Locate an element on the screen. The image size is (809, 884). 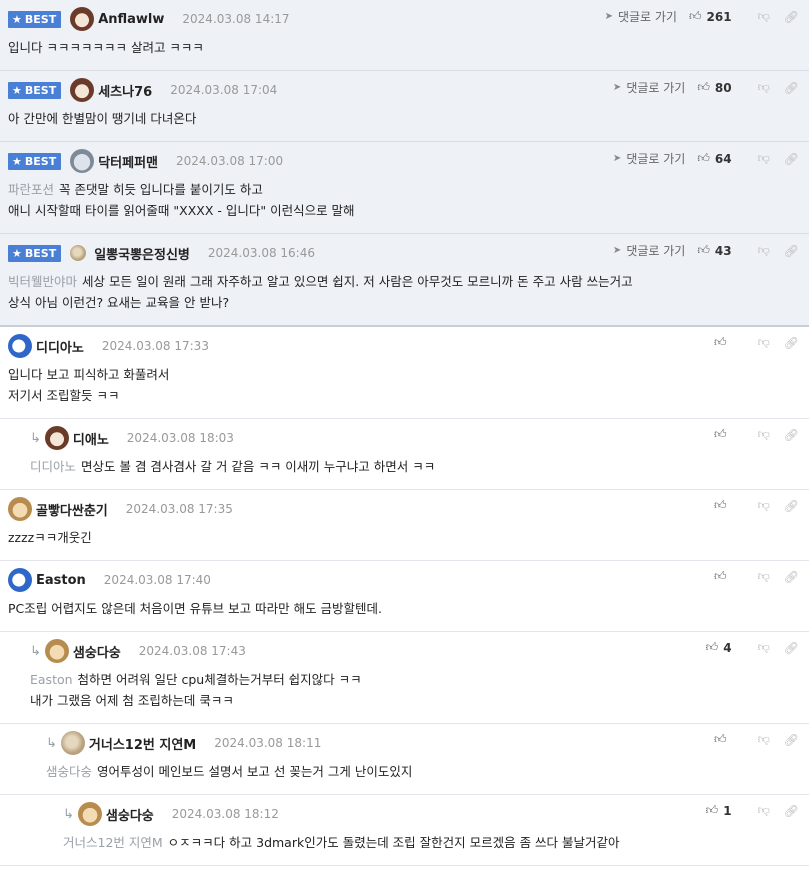
like-count: 1 is located at coordinates (727, 810).